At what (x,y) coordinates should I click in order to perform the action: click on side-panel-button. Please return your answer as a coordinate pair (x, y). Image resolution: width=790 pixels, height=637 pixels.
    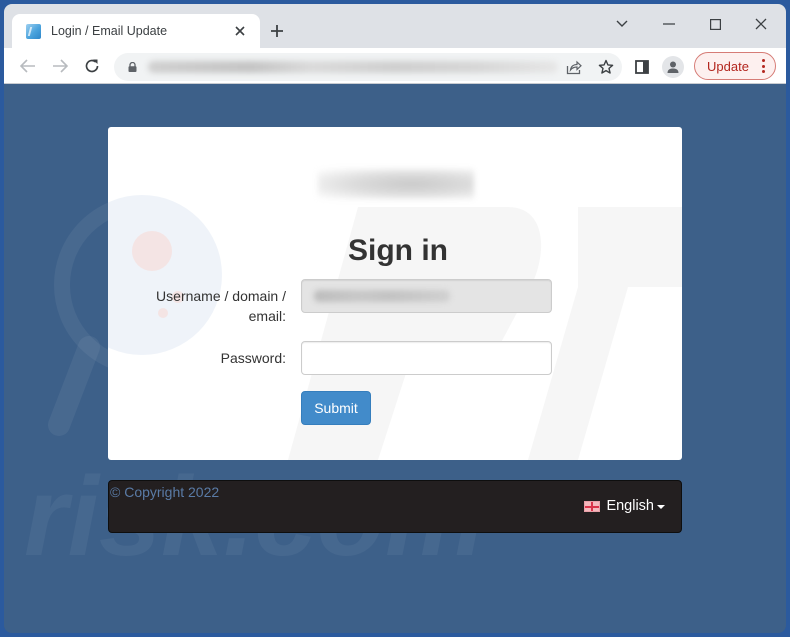
    Looking at the image, I should click on (642, 67).